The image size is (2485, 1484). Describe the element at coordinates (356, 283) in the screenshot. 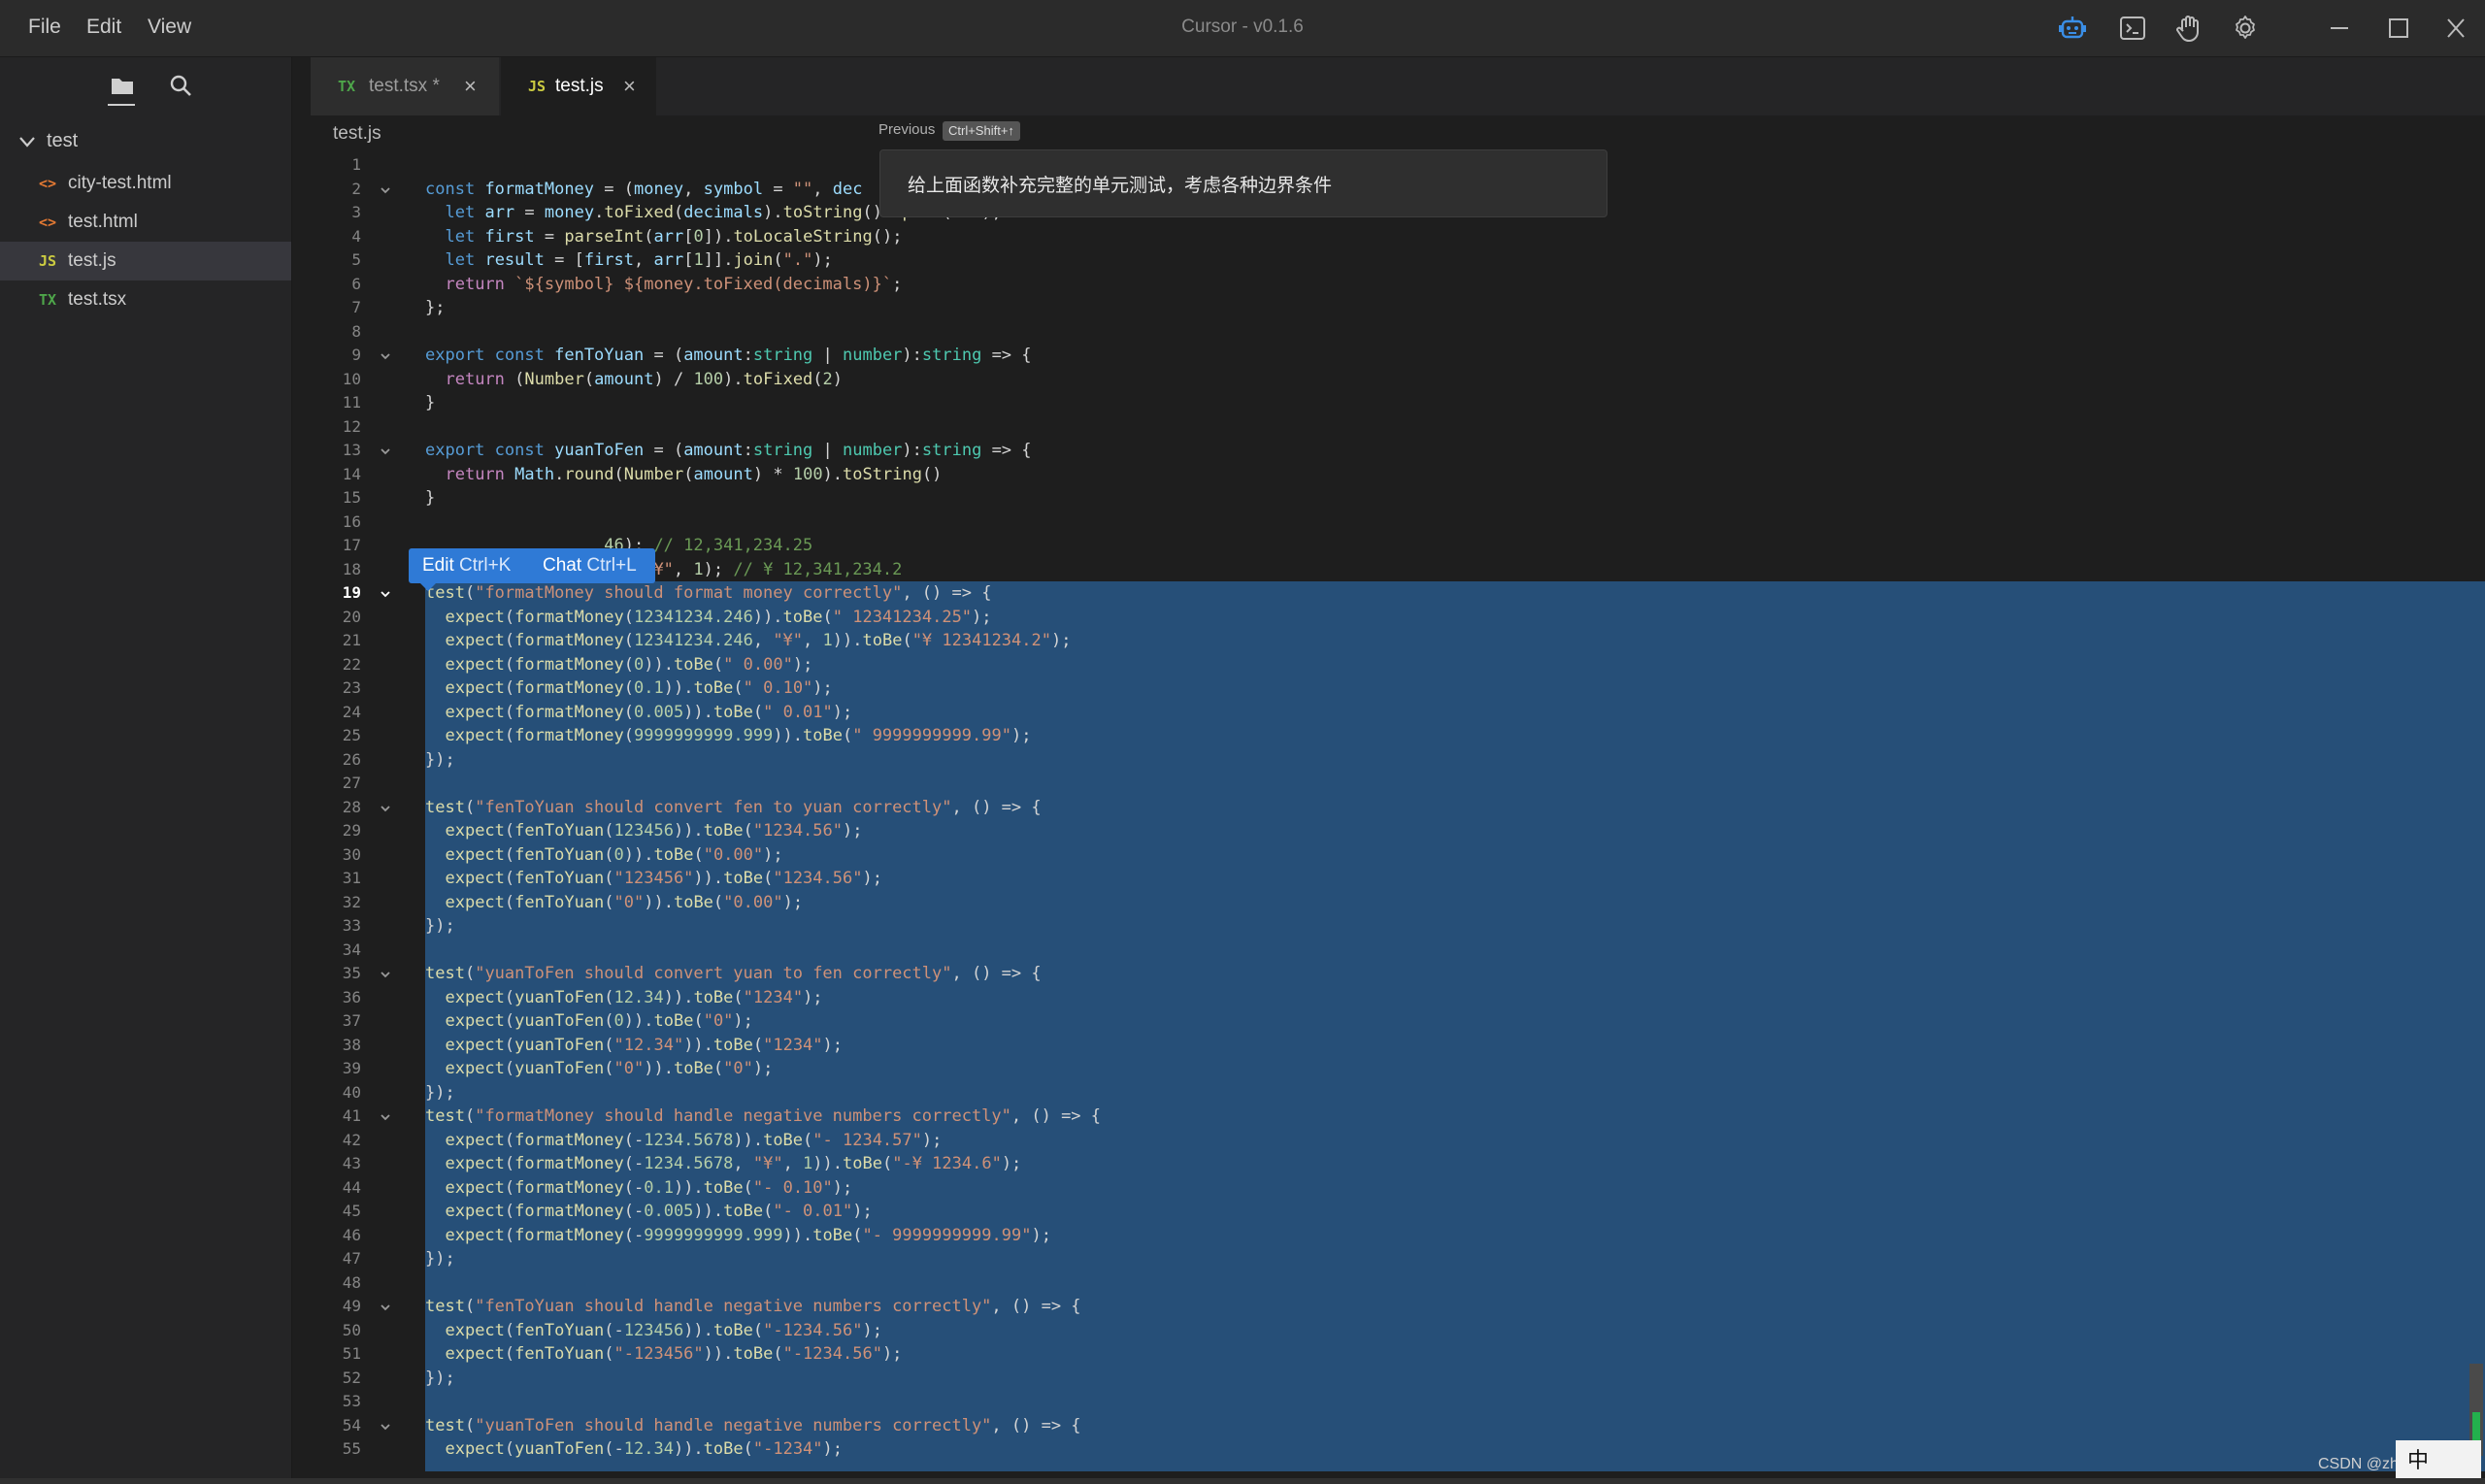

I see `line-number: 6` at that location.